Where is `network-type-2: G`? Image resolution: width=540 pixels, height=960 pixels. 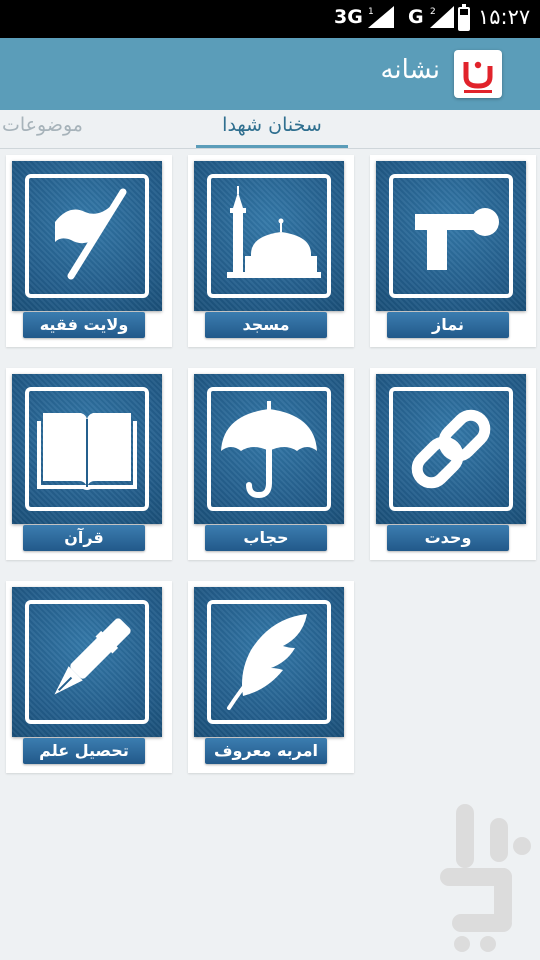 network-type-2: G is located at coordinates (416, 17).